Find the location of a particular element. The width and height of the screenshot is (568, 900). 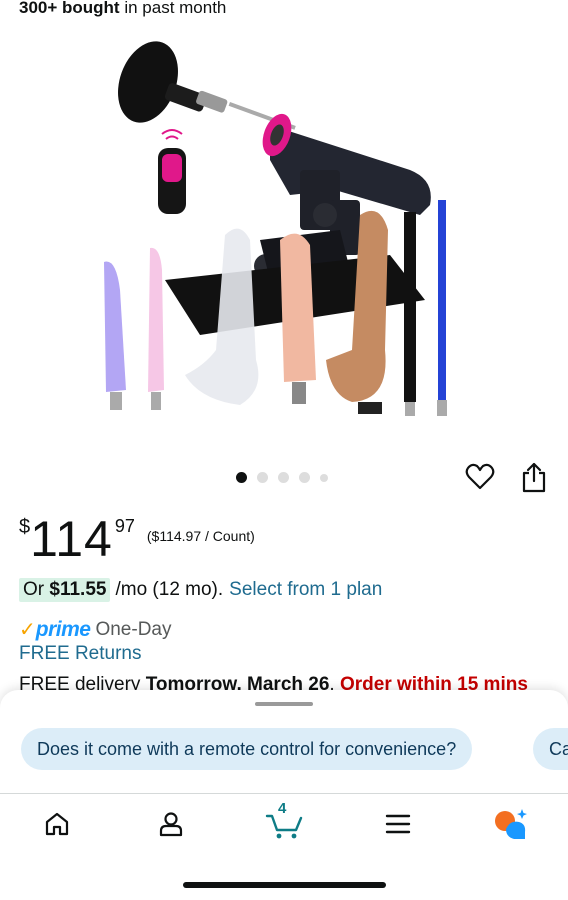

rufus-icon is located at coordinates (511, 824).